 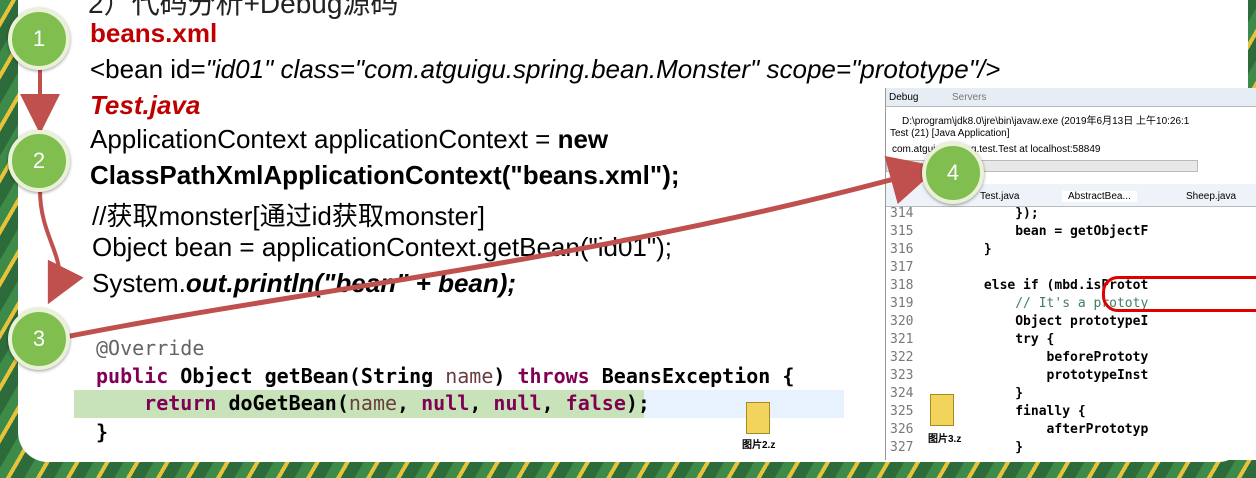 I want to click on step-2-badge: 2, so click(x=39, y=161).